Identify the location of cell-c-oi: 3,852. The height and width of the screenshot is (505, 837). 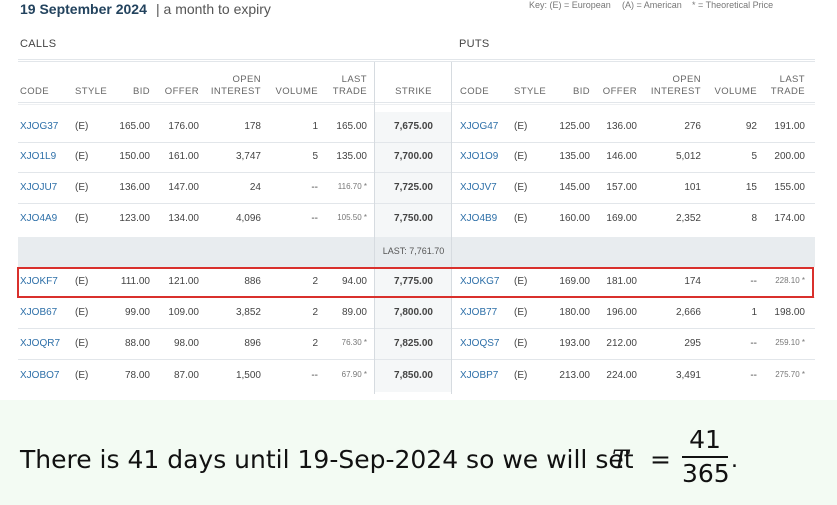
(248, 312).